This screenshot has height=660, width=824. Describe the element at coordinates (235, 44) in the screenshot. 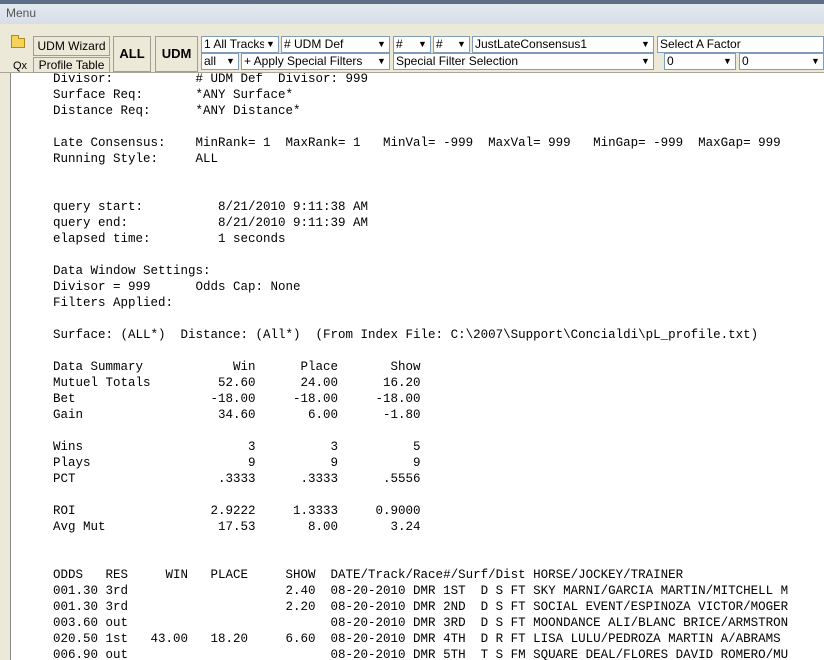

I see `track-select-value: 1 All Tracks` at that location.